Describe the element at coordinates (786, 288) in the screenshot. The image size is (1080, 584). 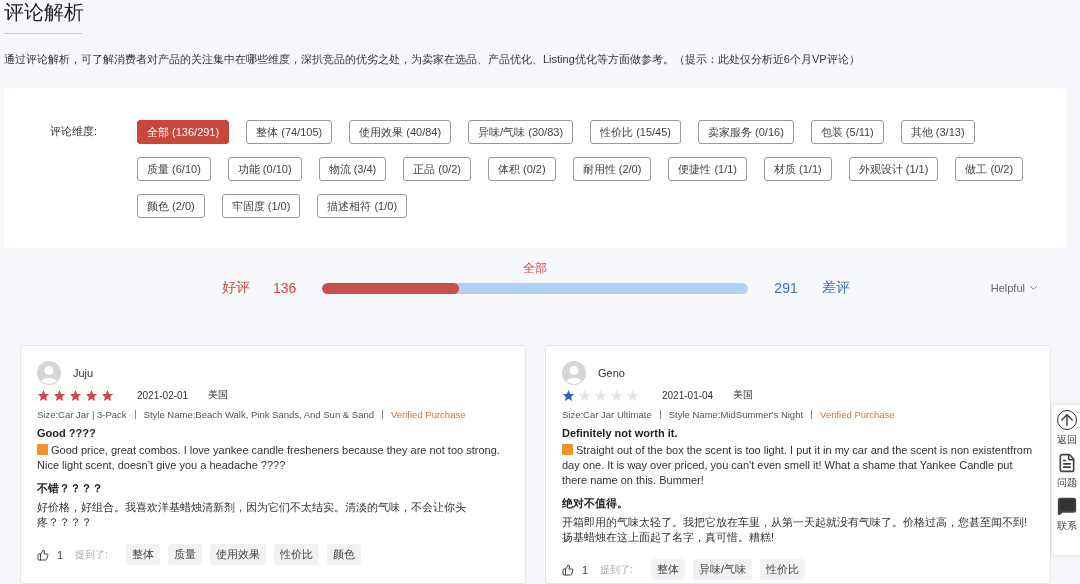
I see `negative-count: 291` at that location.